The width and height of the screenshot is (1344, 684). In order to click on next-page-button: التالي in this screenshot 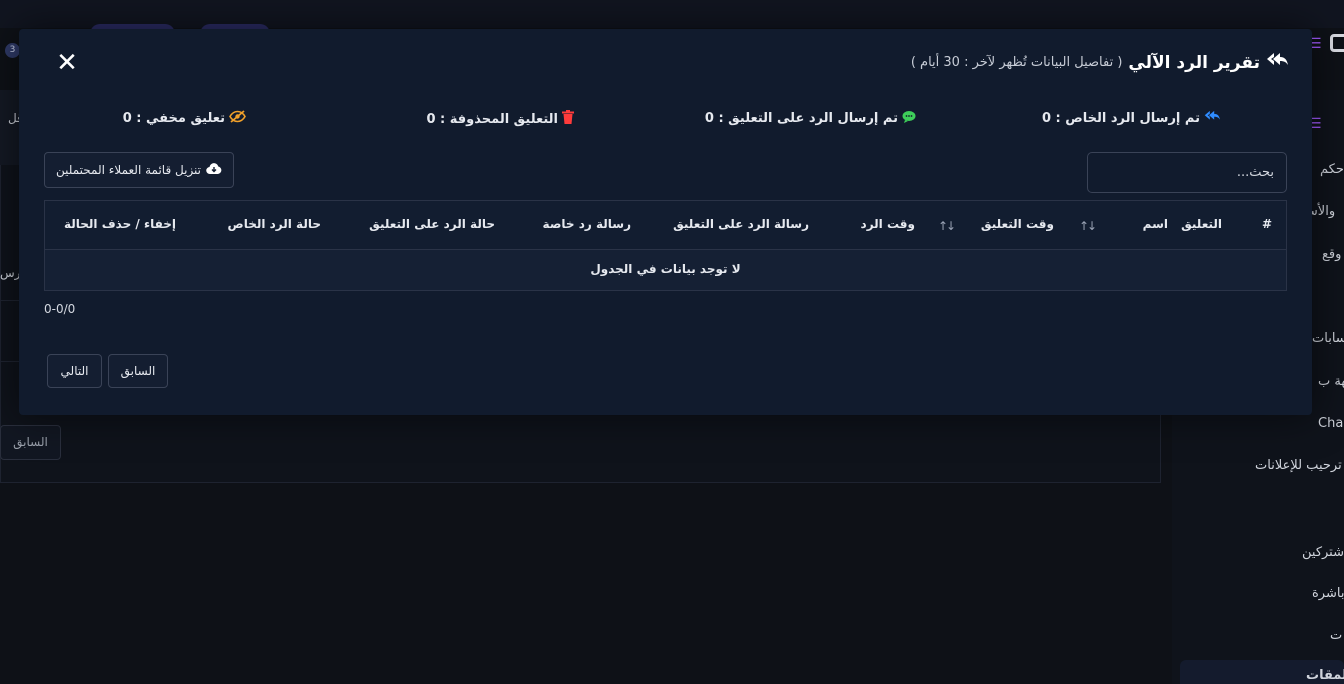, I will do `click(74, 371)`.